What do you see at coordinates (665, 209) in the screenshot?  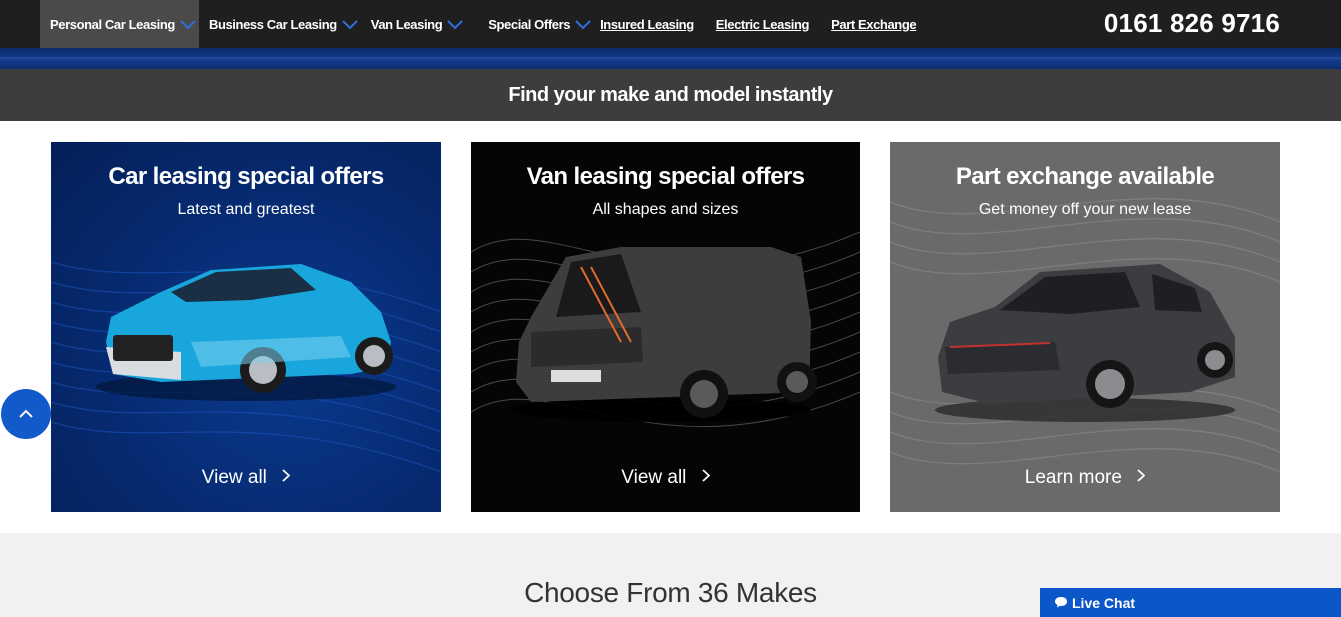 I see `card-subtitle: All shapes and sizes` at bounding box center [665, 209].